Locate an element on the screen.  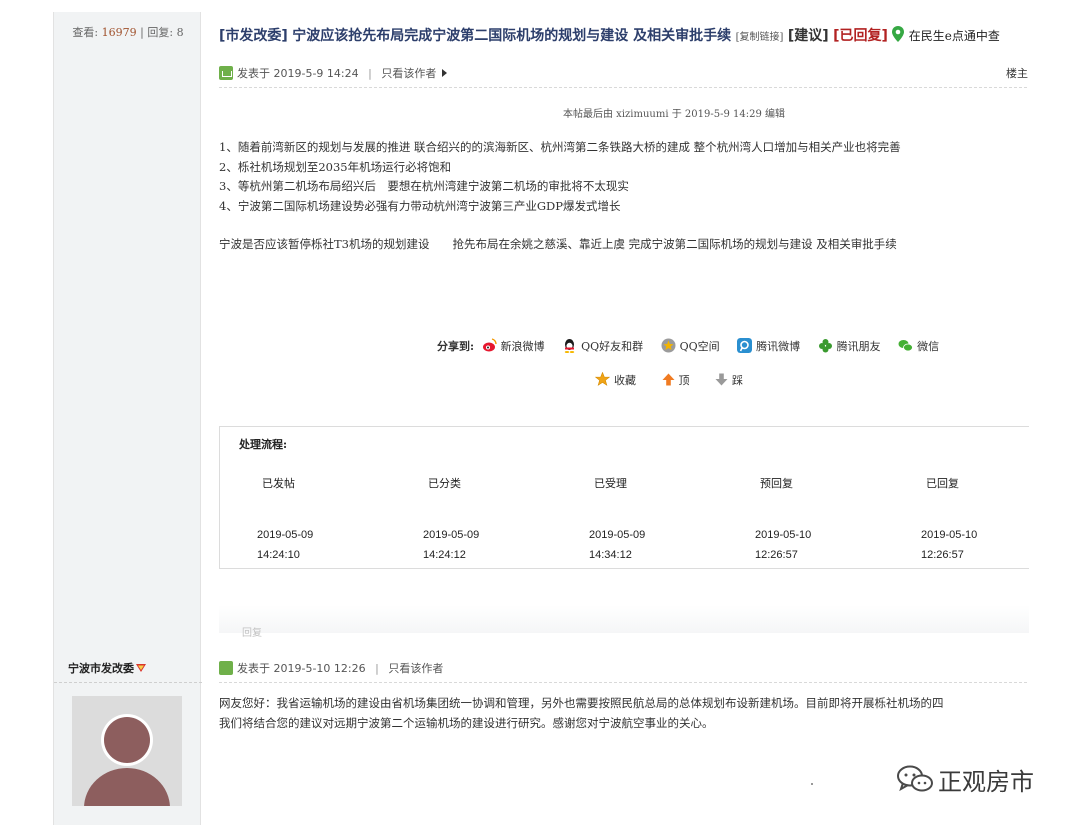
department-tag: [市发改委] is located at coordinates (253, 36).